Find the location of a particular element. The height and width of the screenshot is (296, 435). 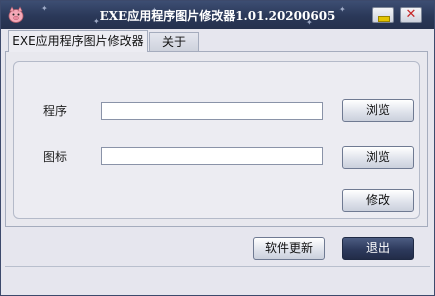

browse-program-button: 浏览 is located at coordinates (378, 110).